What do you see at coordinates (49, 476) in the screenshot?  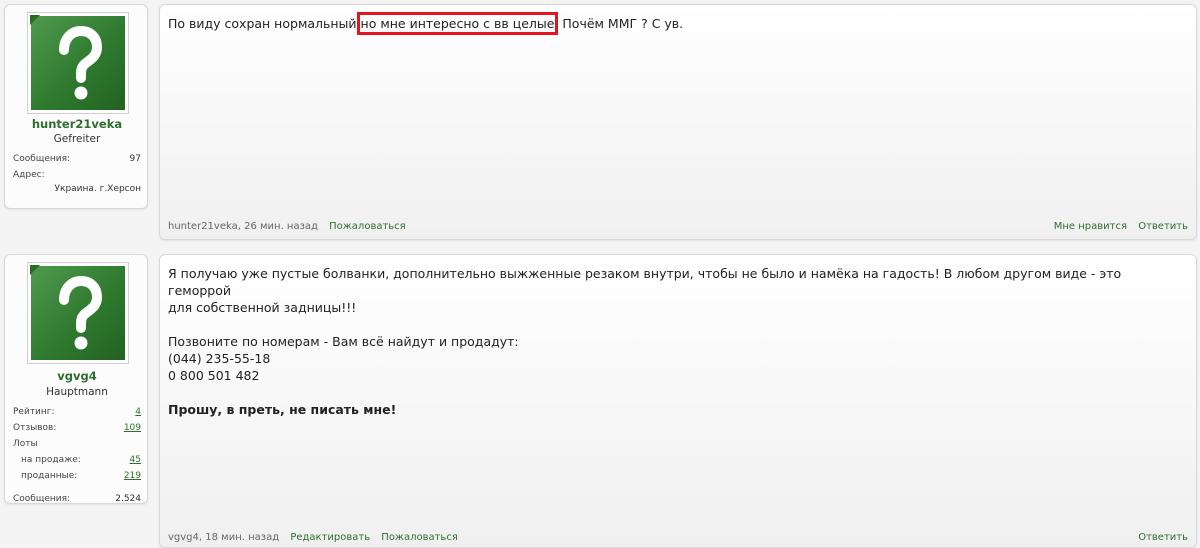 I see `stat-label: проданные:` at bounding box center [49, 476].